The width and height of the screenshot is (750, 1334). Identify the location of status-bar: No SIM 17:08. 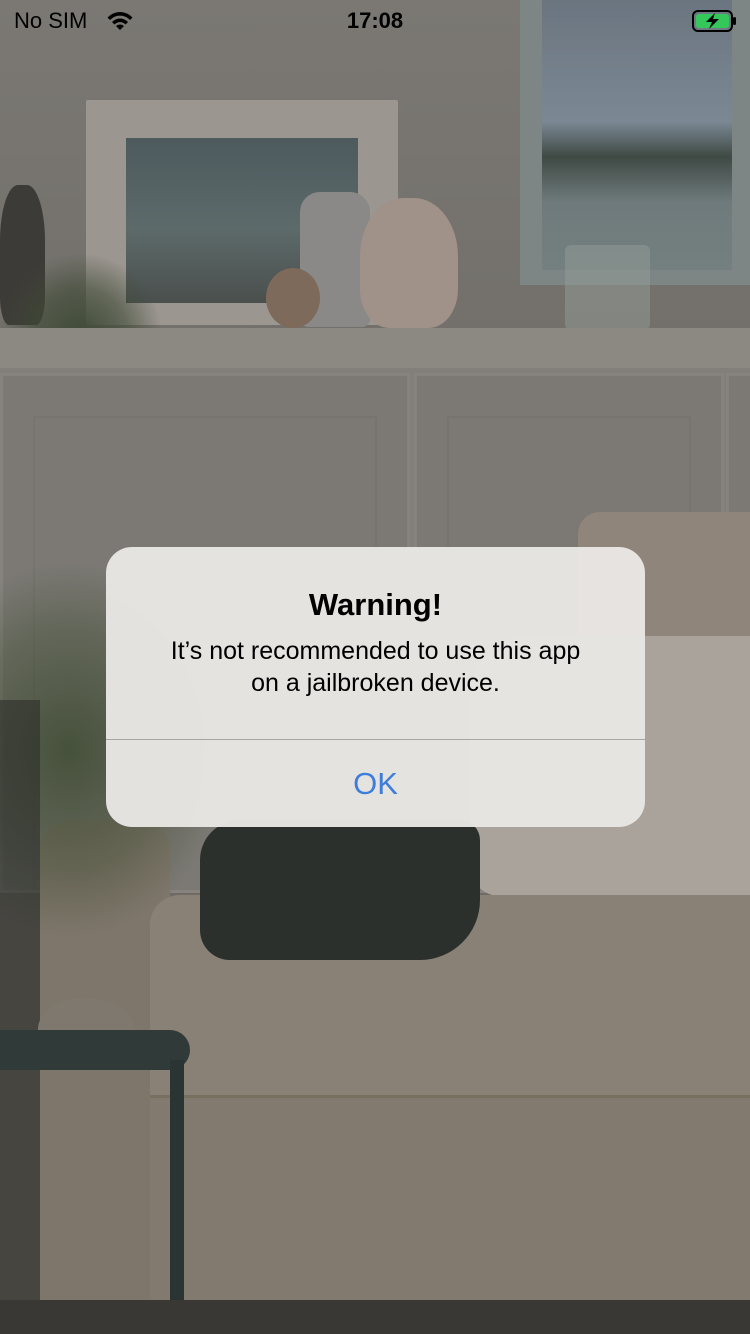
(375, 20).